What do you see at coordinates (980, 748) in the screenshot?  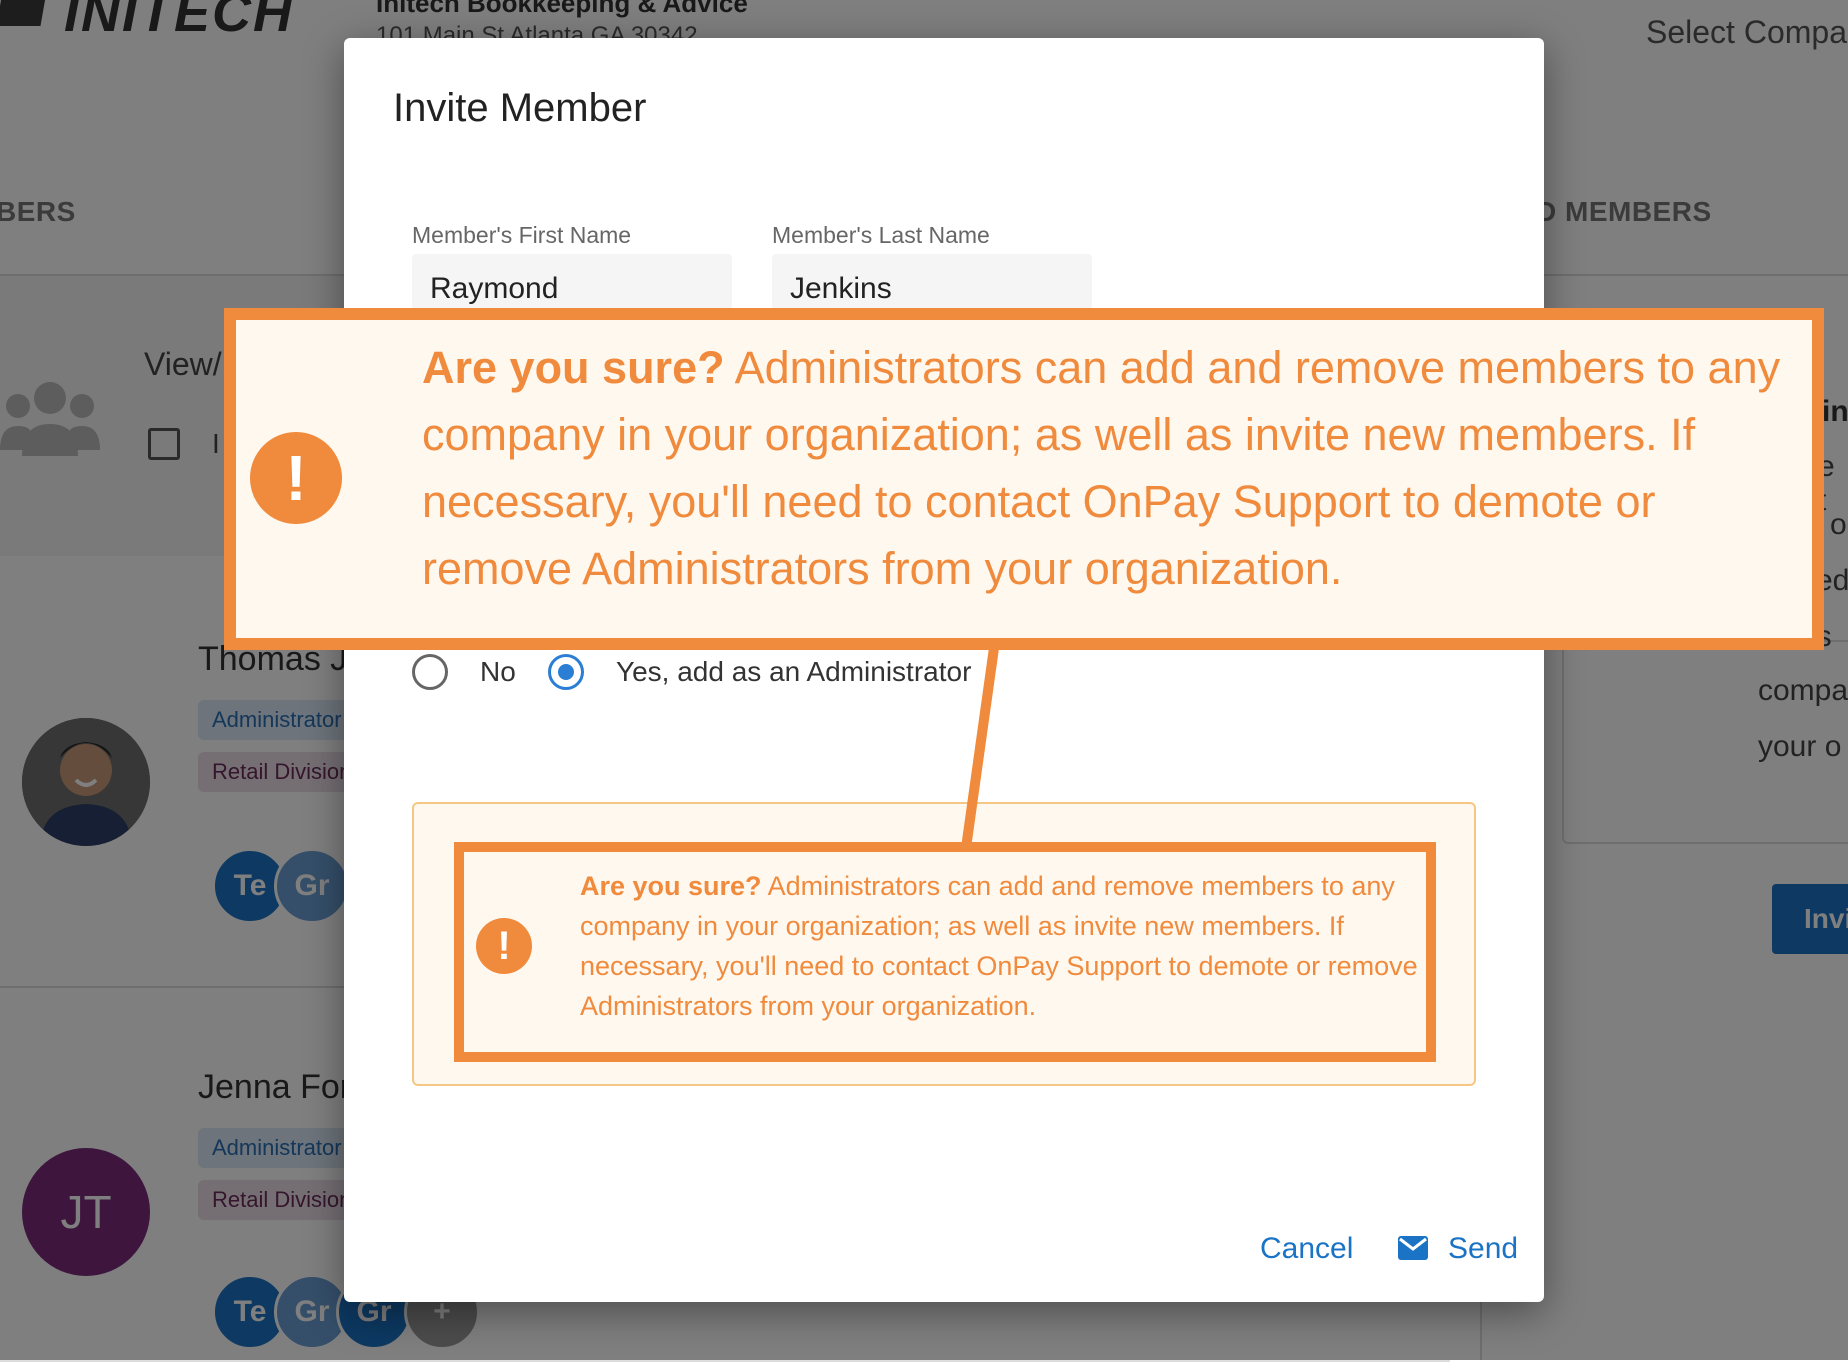 I see `callout-connector` at bounding box center [980, 748].